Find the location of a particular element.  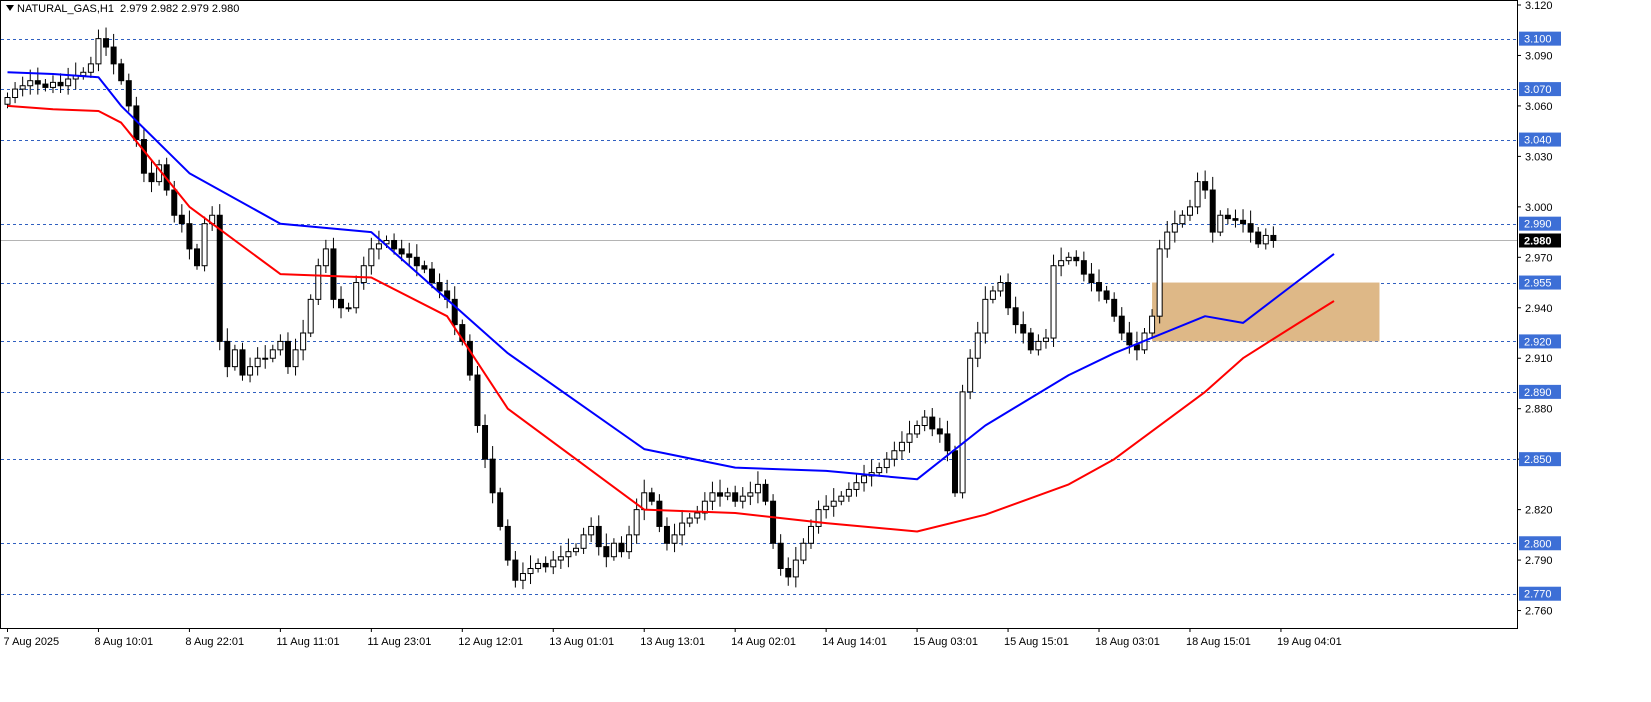

time-tick-label: 14 Aug 14:01 is located at coordinates (854, 642).